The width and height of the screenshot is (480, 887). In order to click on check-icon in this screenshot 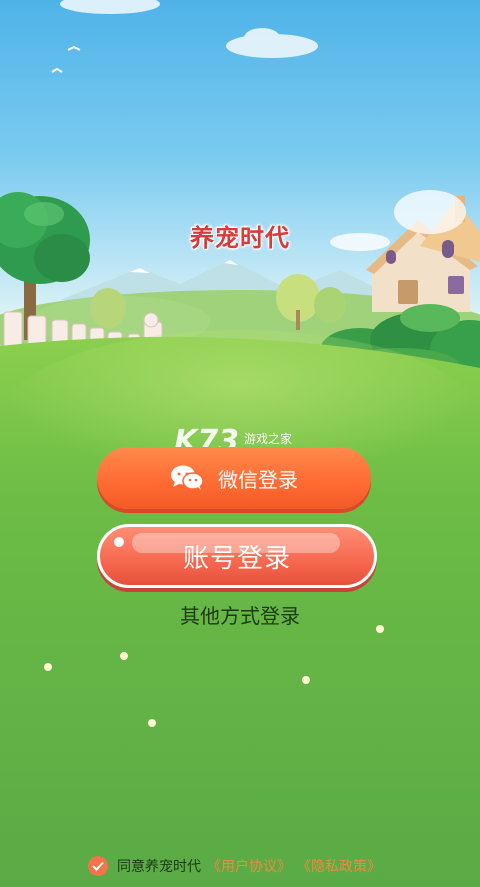, I will do `click(98, 866)`.